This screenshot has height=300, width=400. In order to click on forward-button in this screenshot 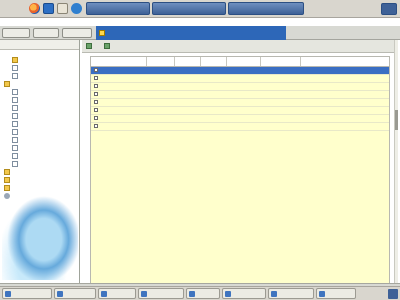, I will do `click(46, 33)`.